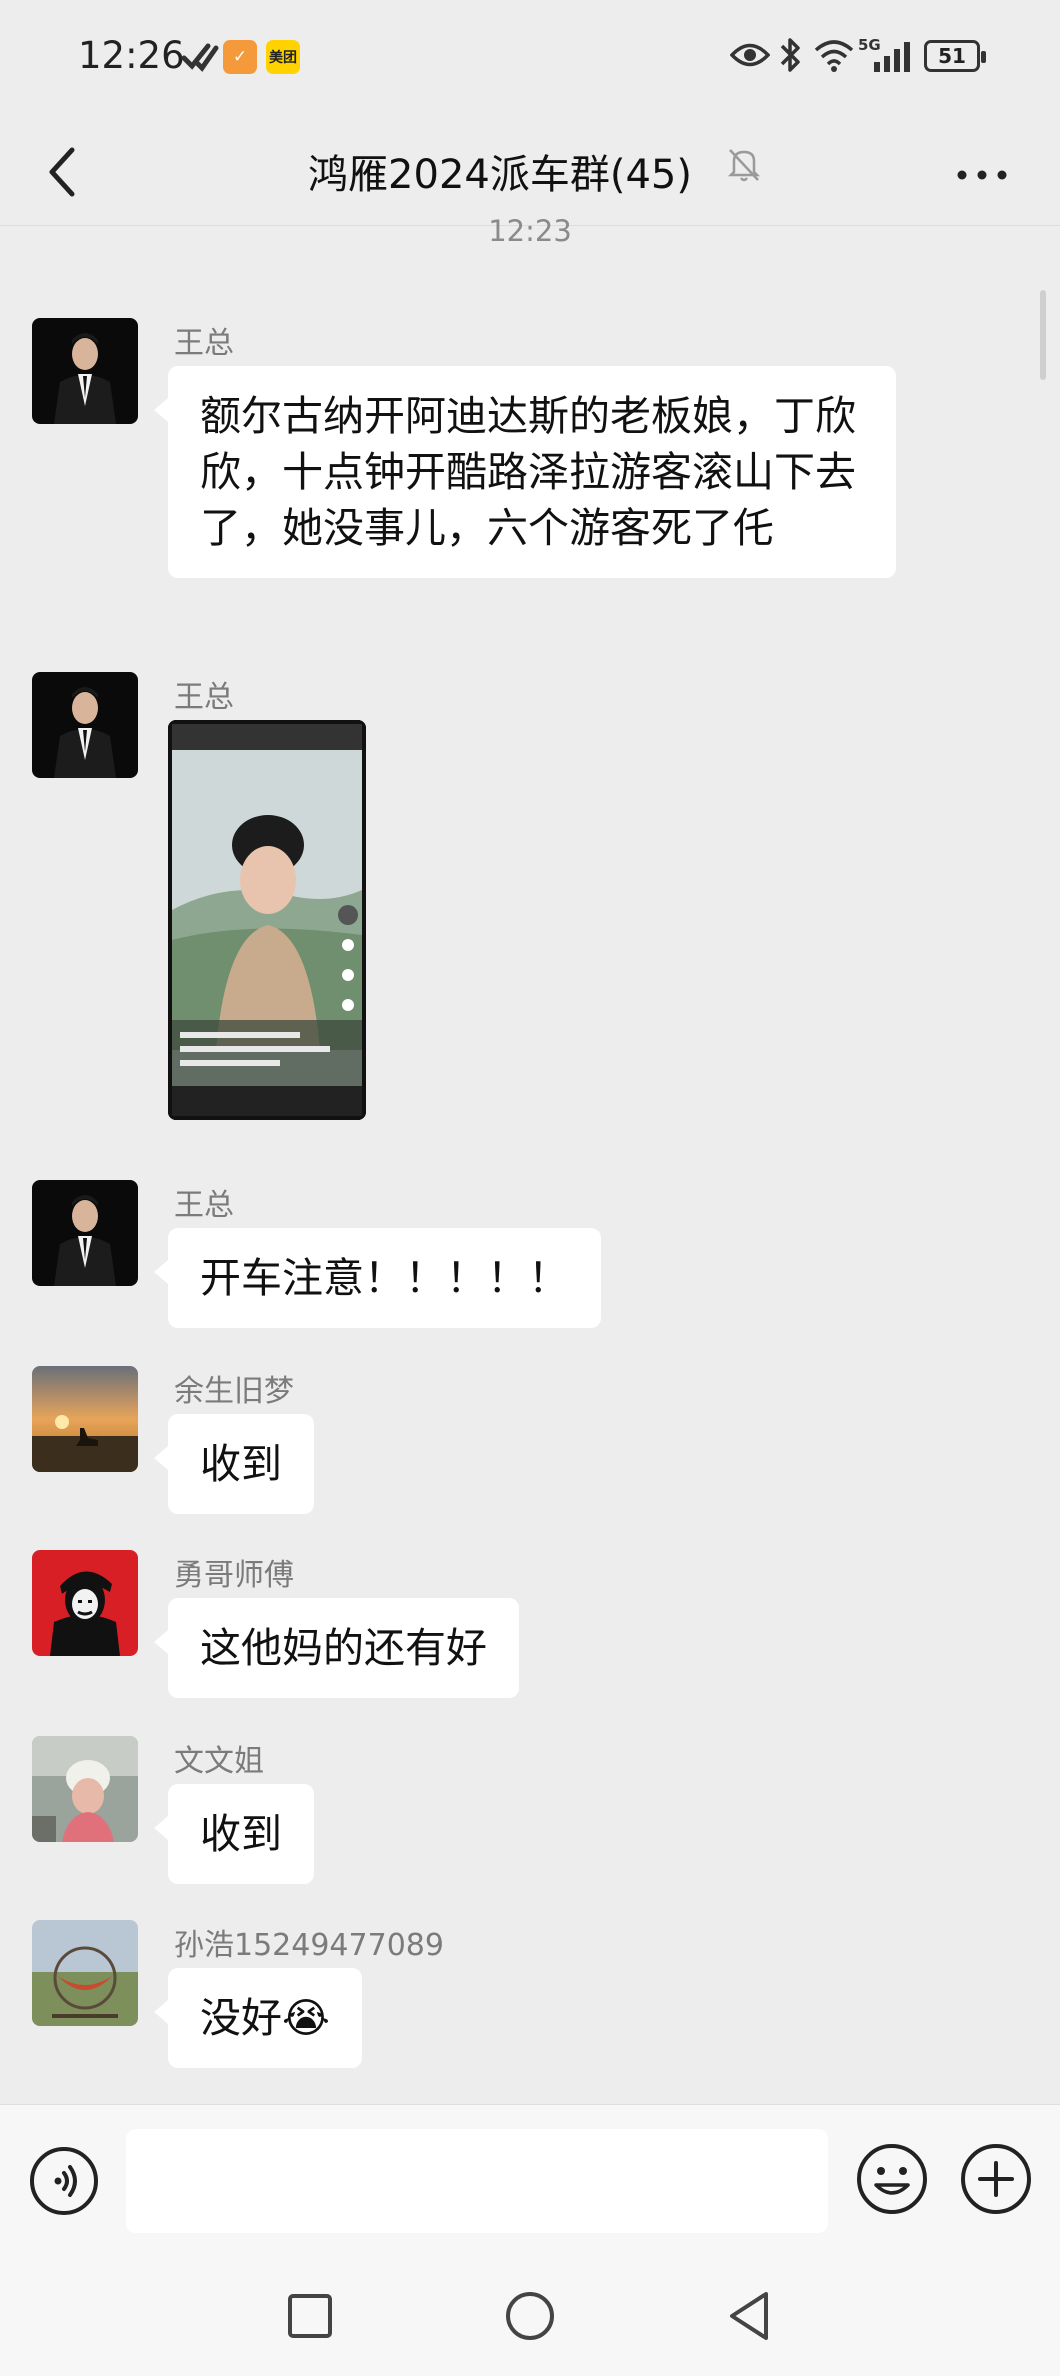  Describe the element at coordinates (384, 1278) in the screenshot. I see `message-text: 开车注意！！！！！` at that location.